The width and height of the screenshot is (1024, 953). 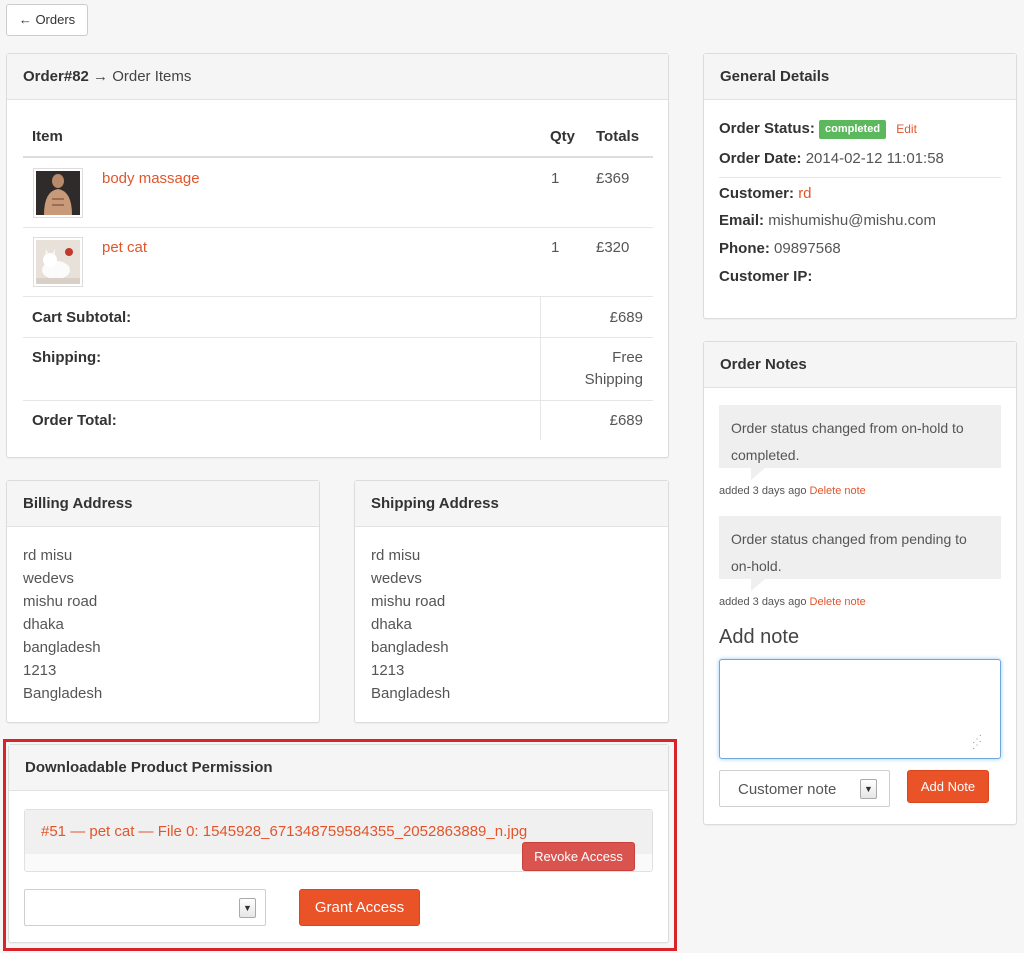 I want to click on downloadable-permission-title: Downloadable Product Permission, so click(x=338, y=768).